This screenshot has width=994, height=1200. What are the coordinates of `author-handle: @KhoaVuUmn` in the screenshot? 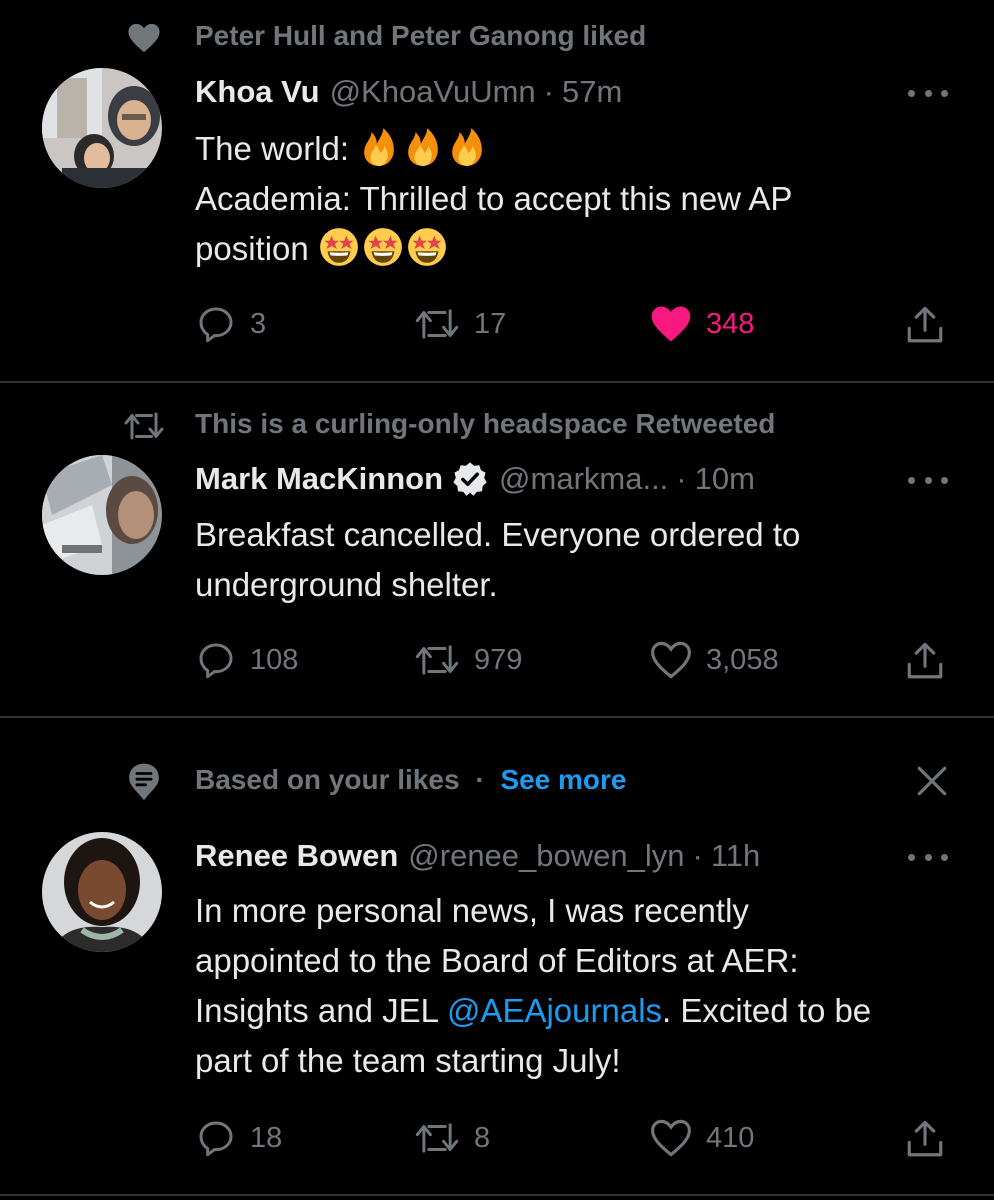 It's located at (433, 92).